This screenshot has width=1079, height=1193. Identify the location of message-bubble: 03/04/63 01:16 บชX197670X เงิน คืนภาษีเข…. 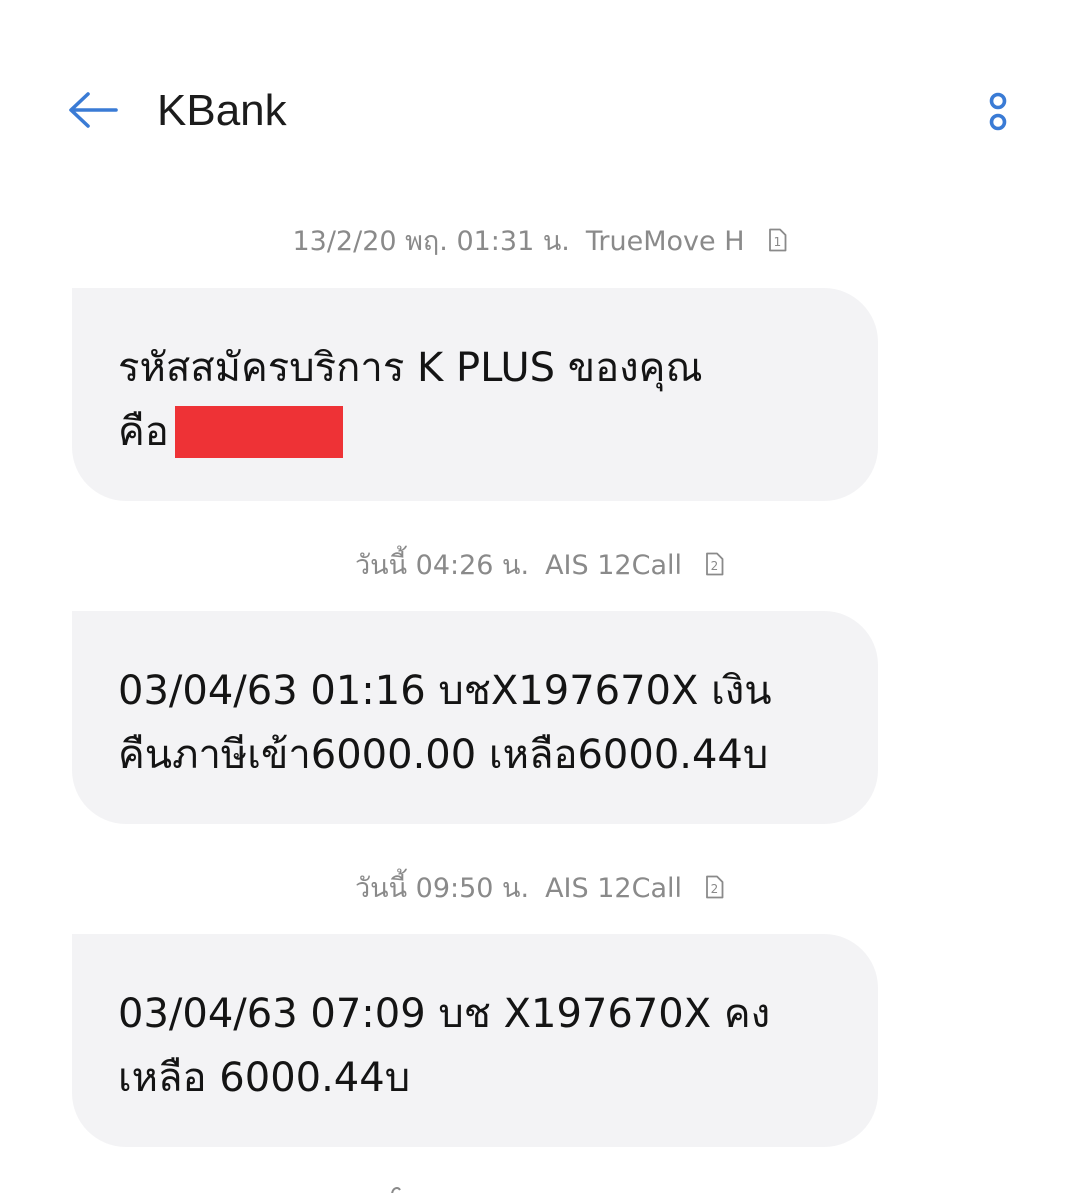
(475, 717).